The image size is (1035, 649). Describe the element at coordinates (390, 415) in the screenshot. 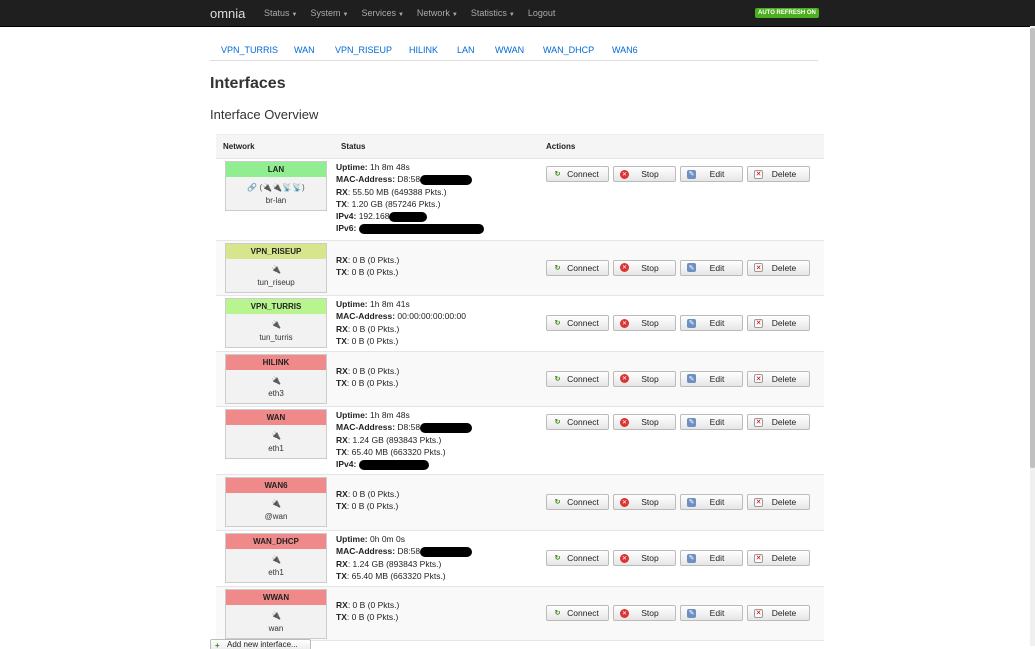

I see `status-value: 1h 8m 48s` at that location.